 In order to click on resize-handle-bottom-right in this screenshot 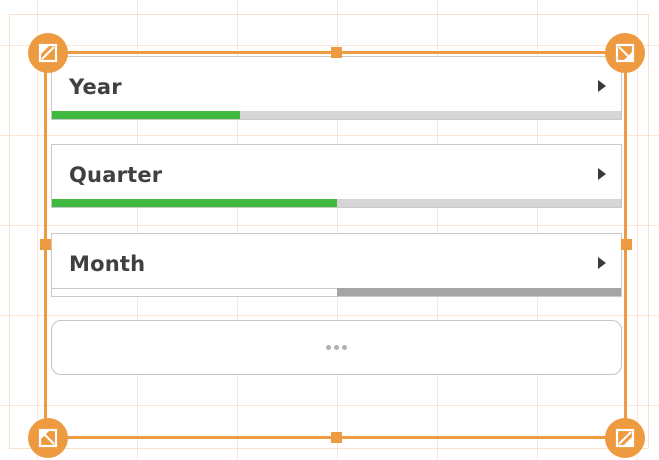, I will do `click(625, 438)`.